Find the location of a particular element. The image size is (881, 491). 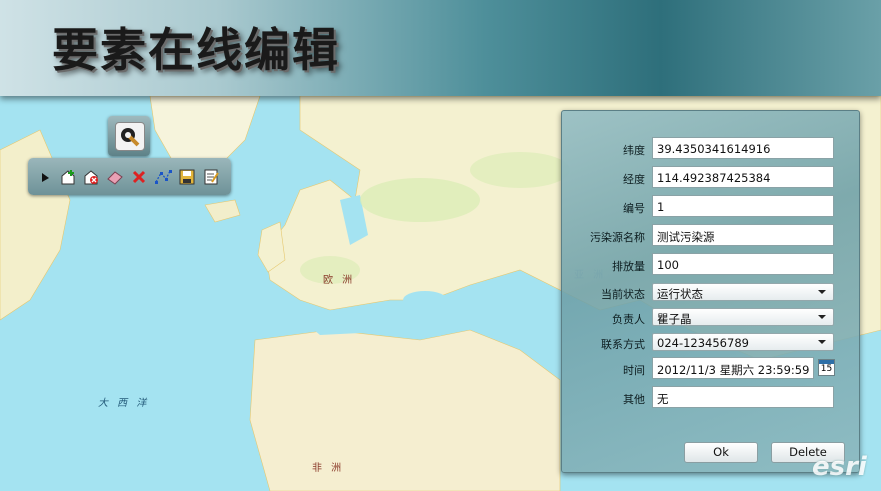

cancel-icon is located at coordinates (139, 177).